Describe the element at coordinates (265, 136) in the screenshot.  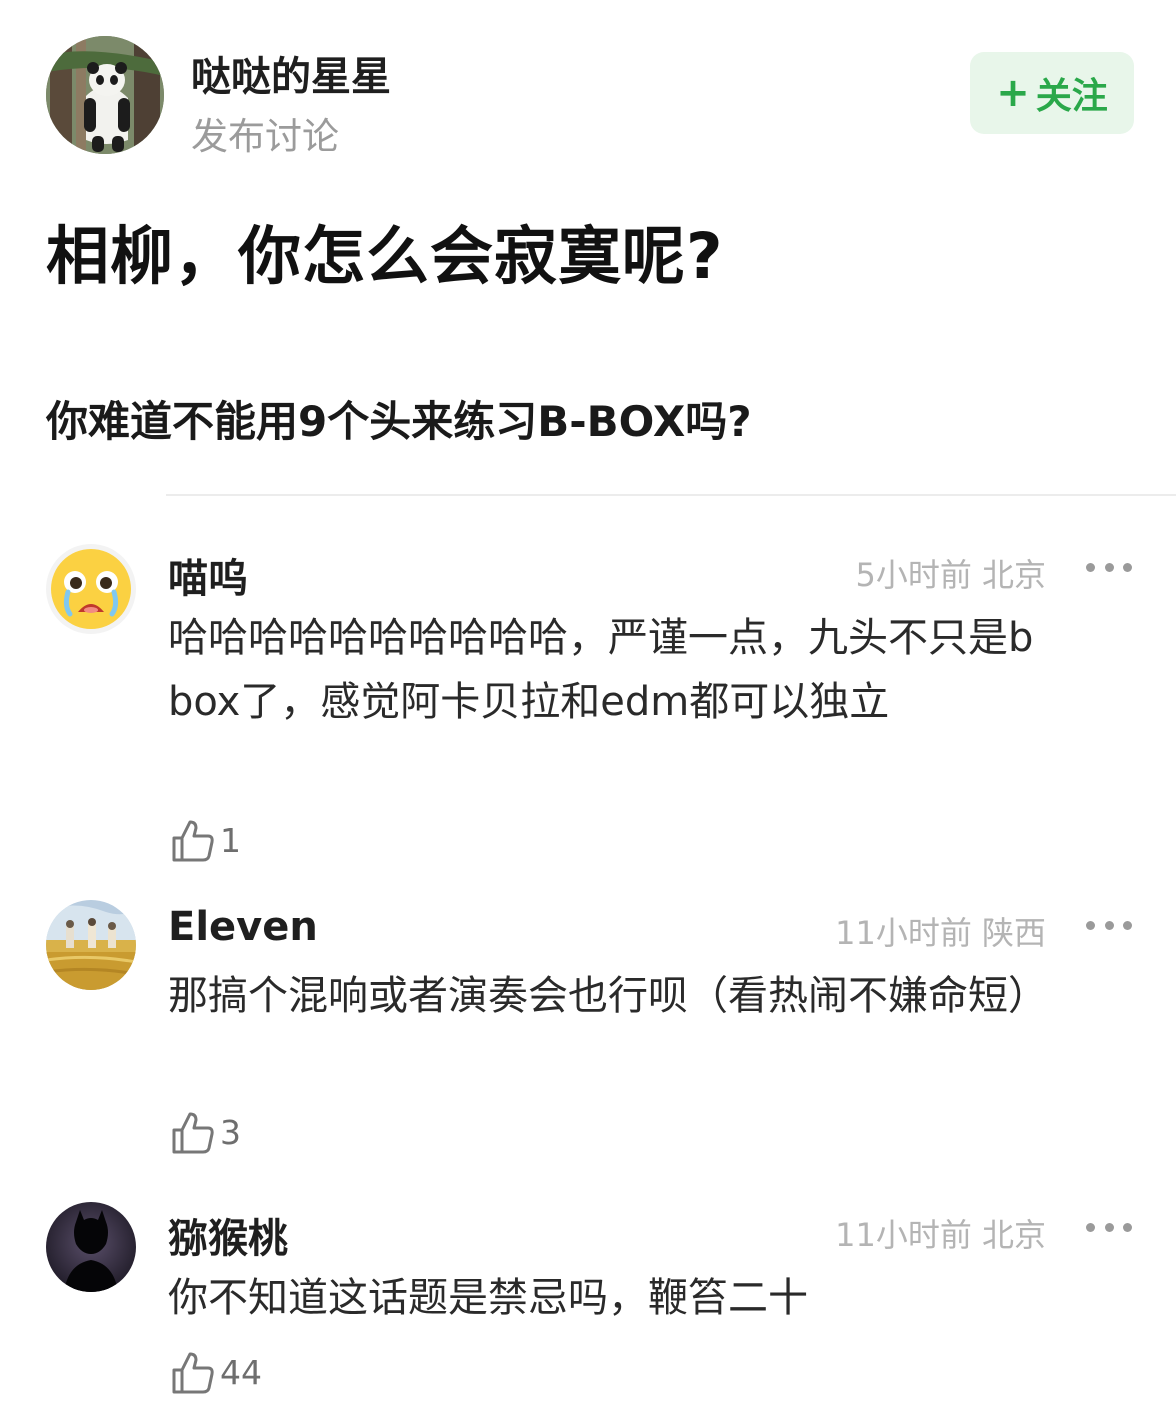
I see `author-action-label: 发布讨论` at that location.